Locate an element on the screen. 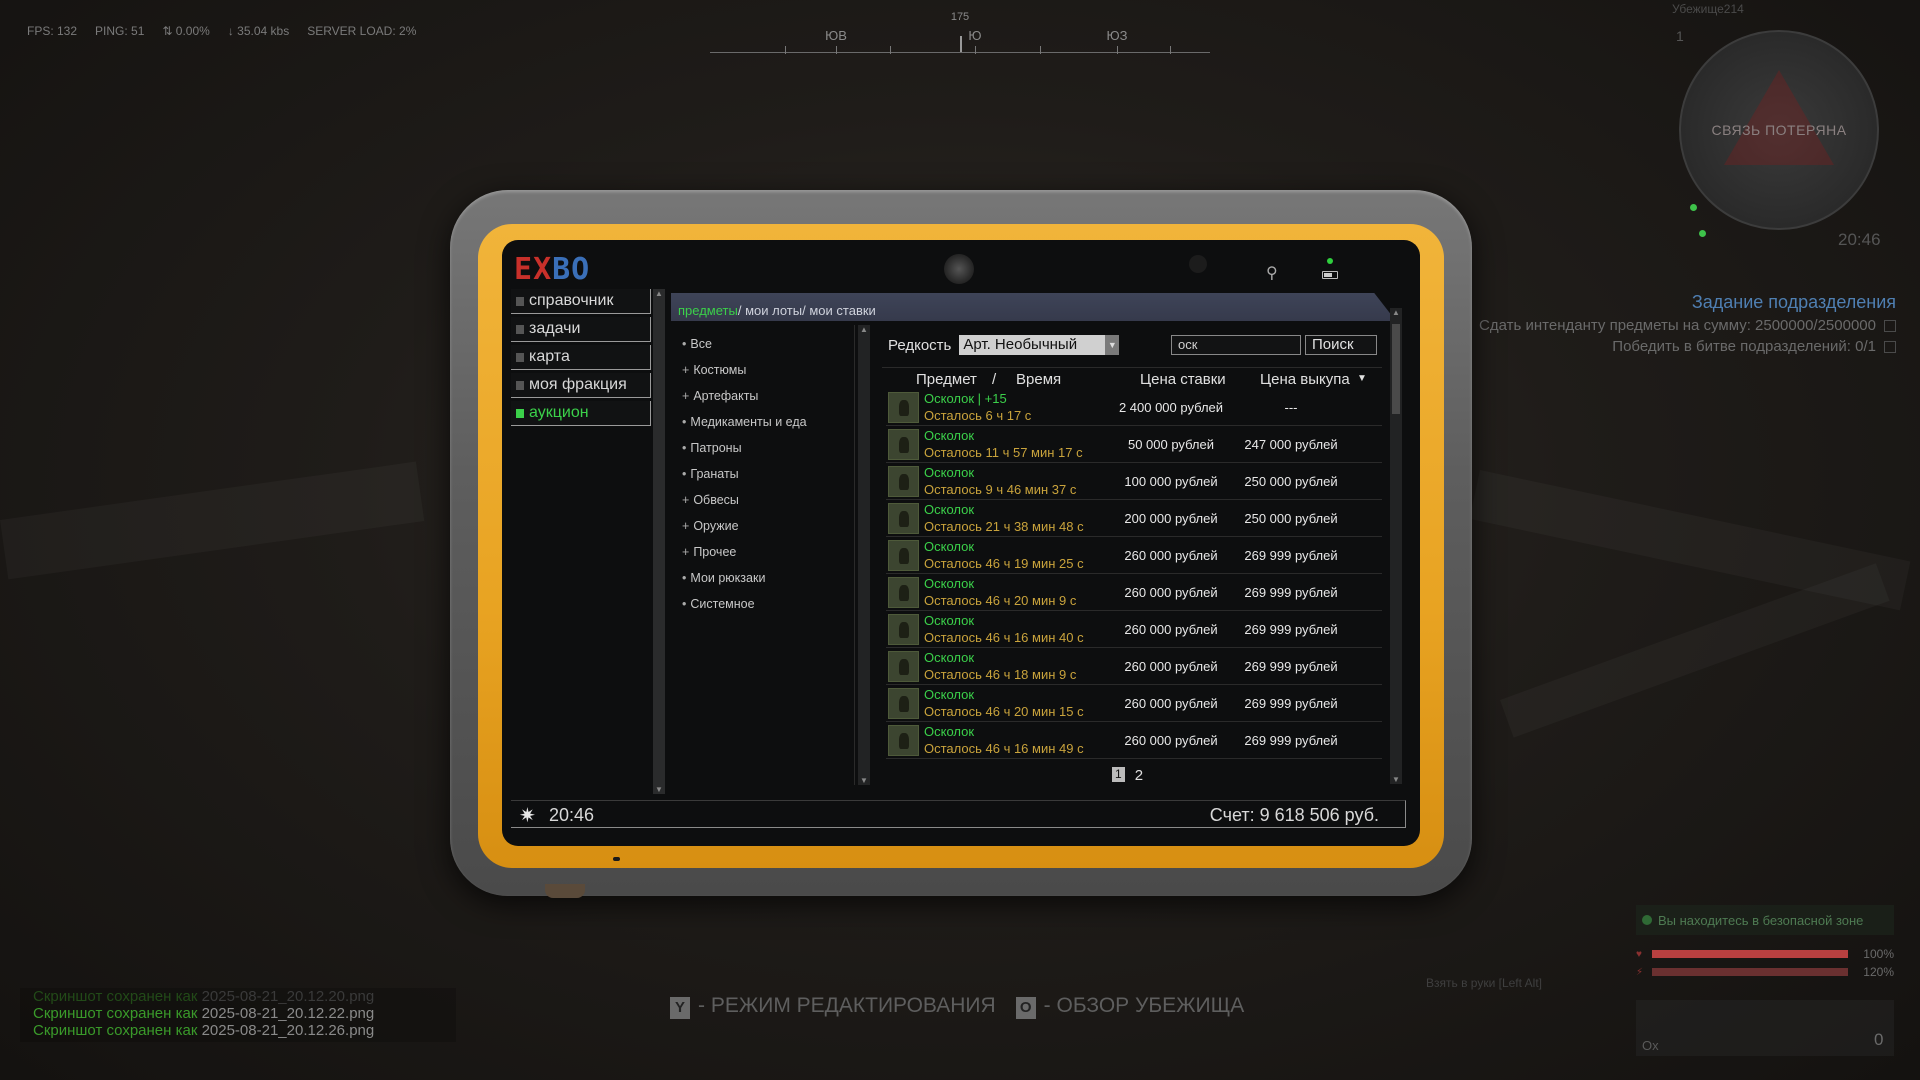  sun-icon: ✷ is located at coordinates (527, 816).